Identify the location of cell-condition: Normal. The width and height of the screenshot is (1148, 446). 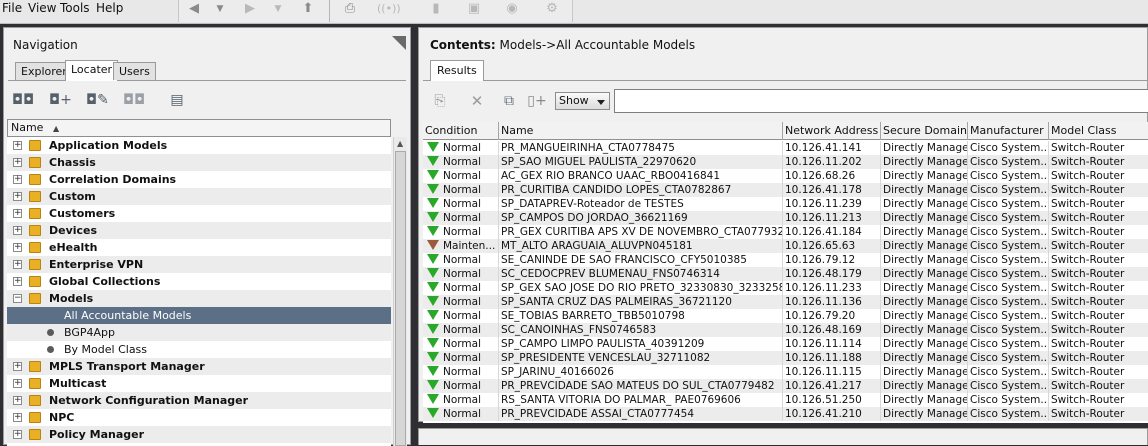
(461, 232).